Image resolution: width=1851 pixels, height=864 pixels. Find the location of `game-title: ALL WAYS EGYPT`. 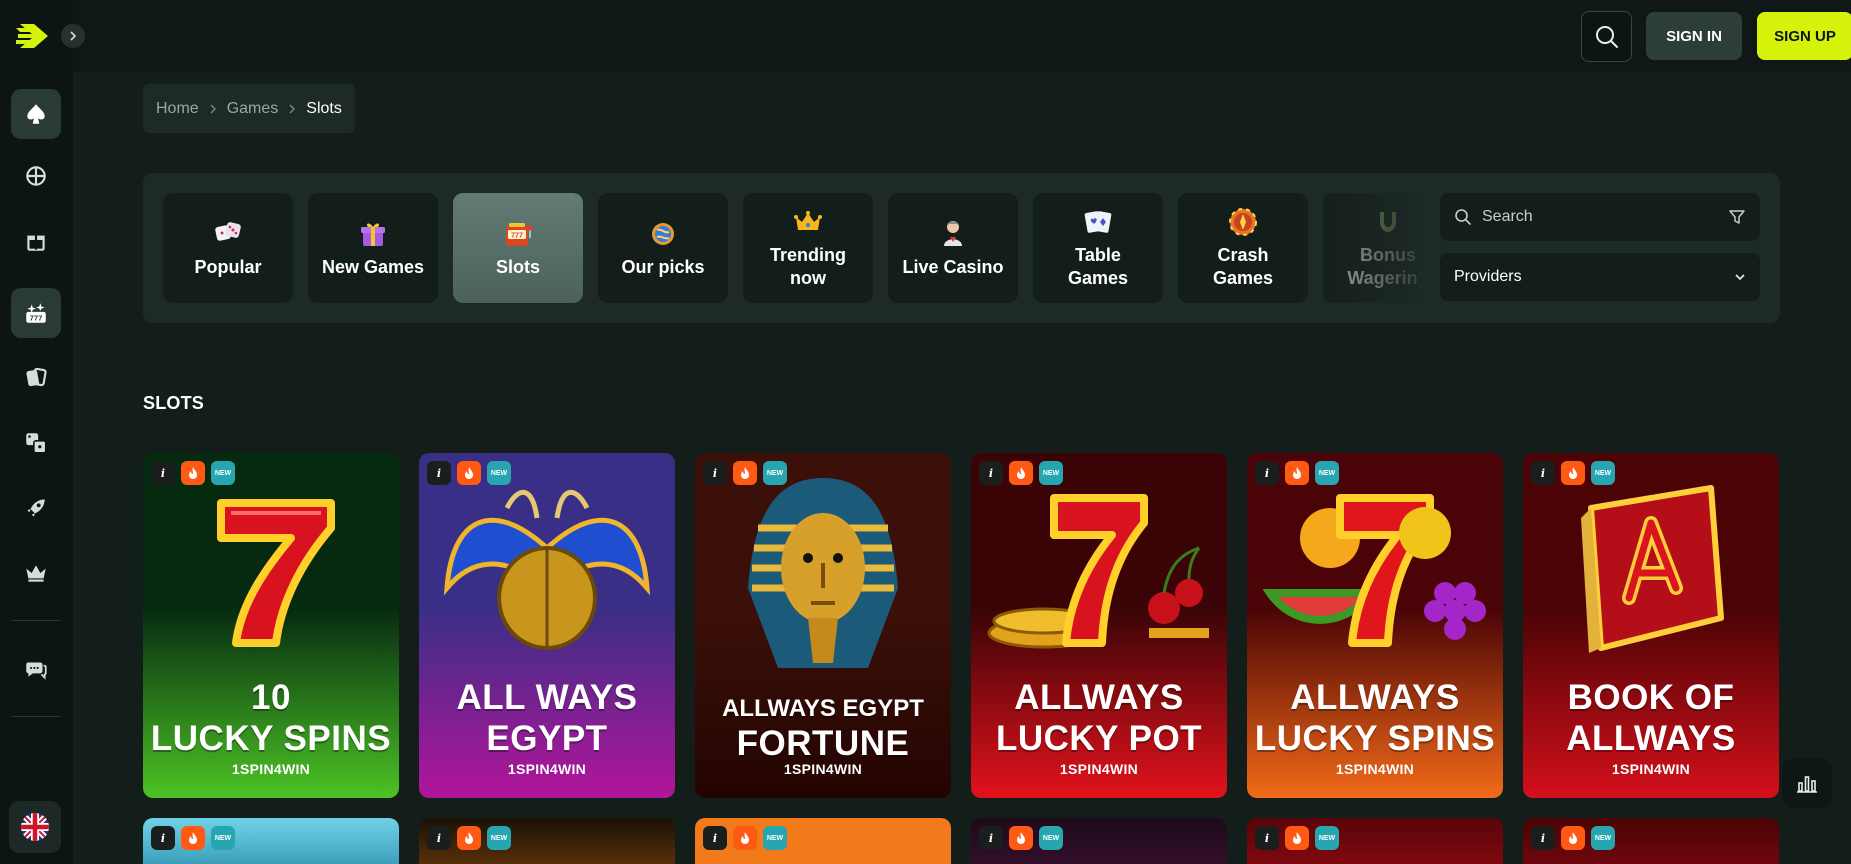

game-title: ALL WAYS EGYPT is located at coordinates (547, 718).